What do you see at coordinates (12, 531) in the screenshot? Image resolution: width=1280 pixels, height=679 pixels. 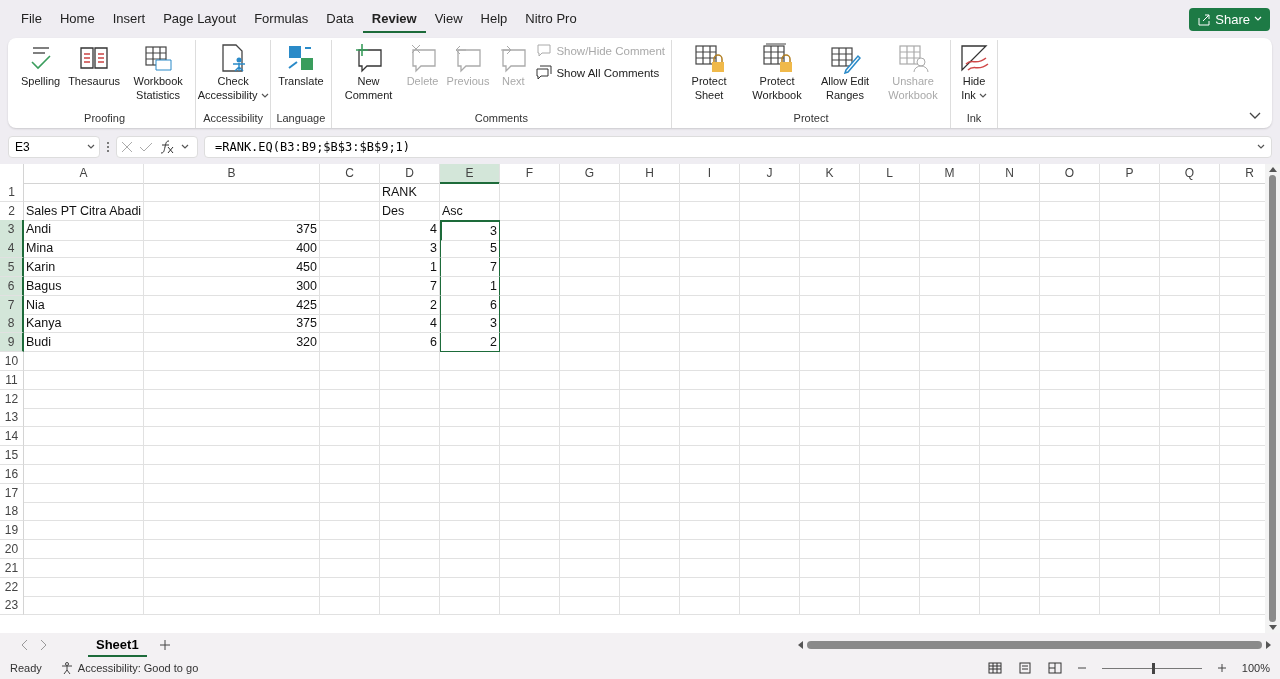 I see `row-header: 19` at bounding box center [12, 531].